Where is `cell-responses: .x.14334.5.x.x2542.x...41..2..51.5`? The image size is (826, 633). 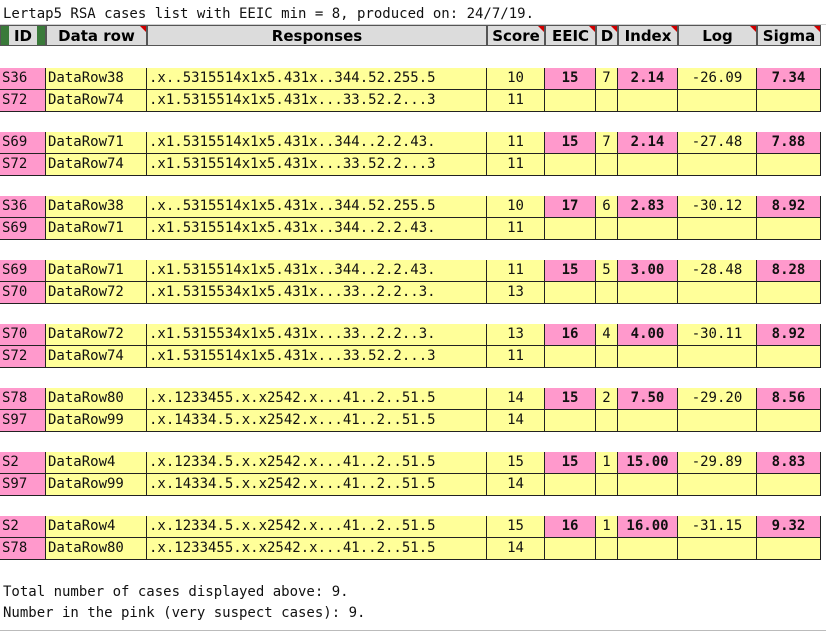
cell-responses: .x.14334.5.x.x2542.x...41..2..51.5 is located at coordinates (317, 421).